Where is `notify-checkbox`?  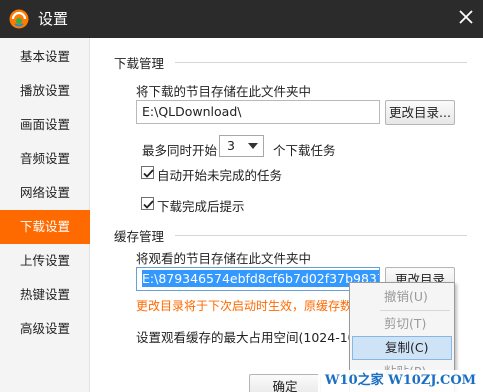 notify-checkbox is located at coordinates (147, 203).